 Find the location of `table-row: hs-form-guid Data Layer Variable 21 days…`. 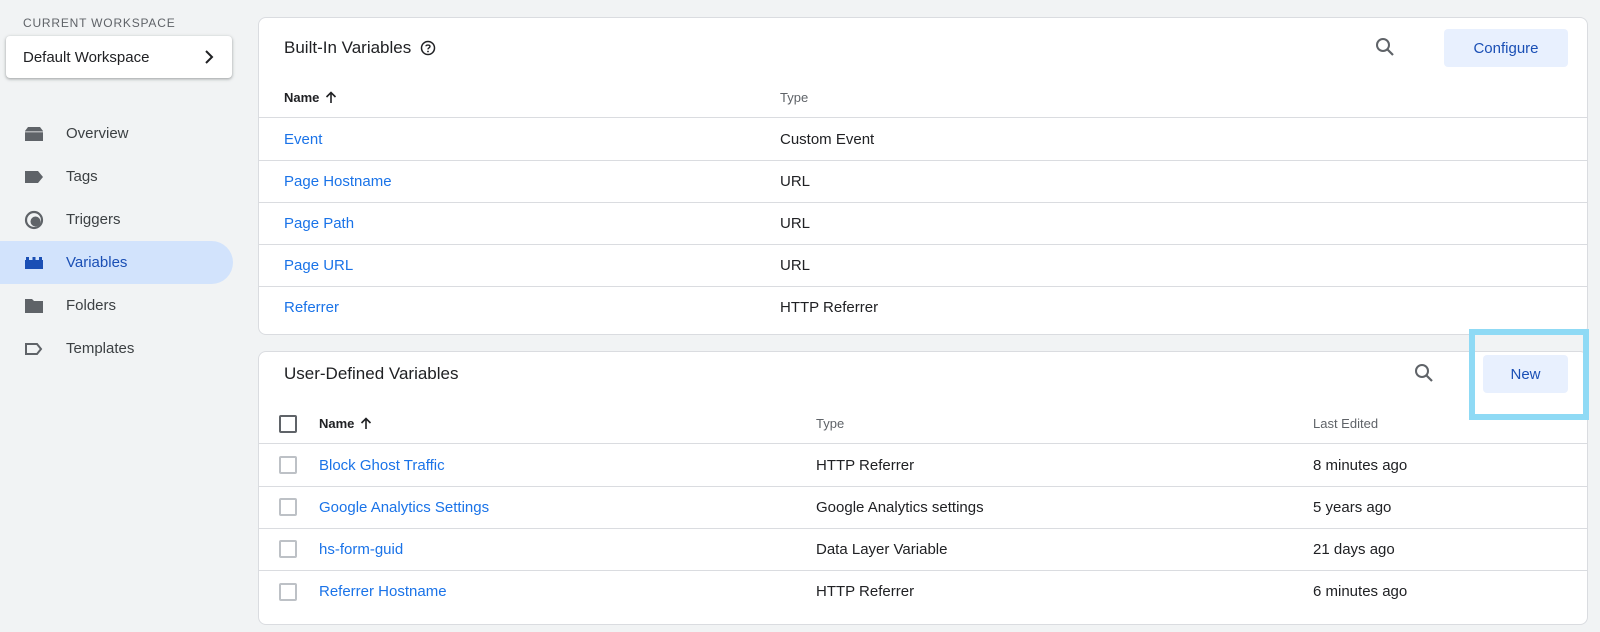

table-row: hs-form-guid Data Layer Variable 21 days… is located at coordinates (923, 549).